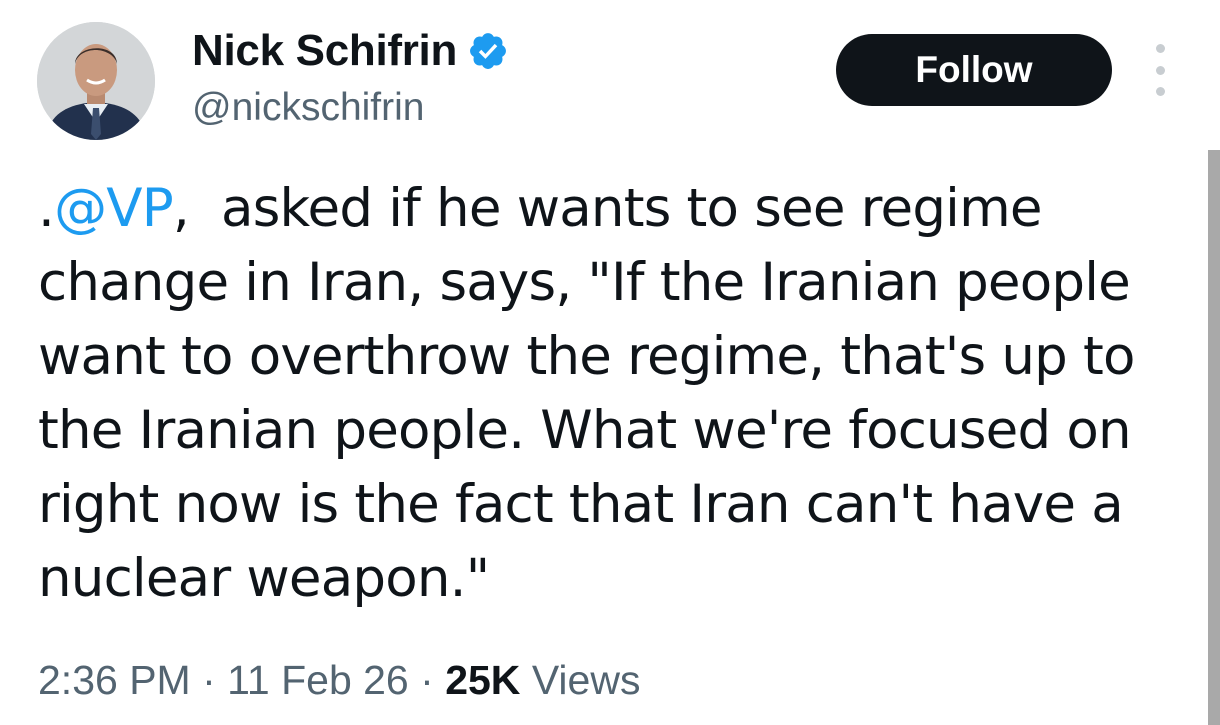 This screenshot has height=725, width=1220. What do you see at coordinates (483, 680) in the screenshot?
I see `views-count: 25K` at bounding box center [483, 680].